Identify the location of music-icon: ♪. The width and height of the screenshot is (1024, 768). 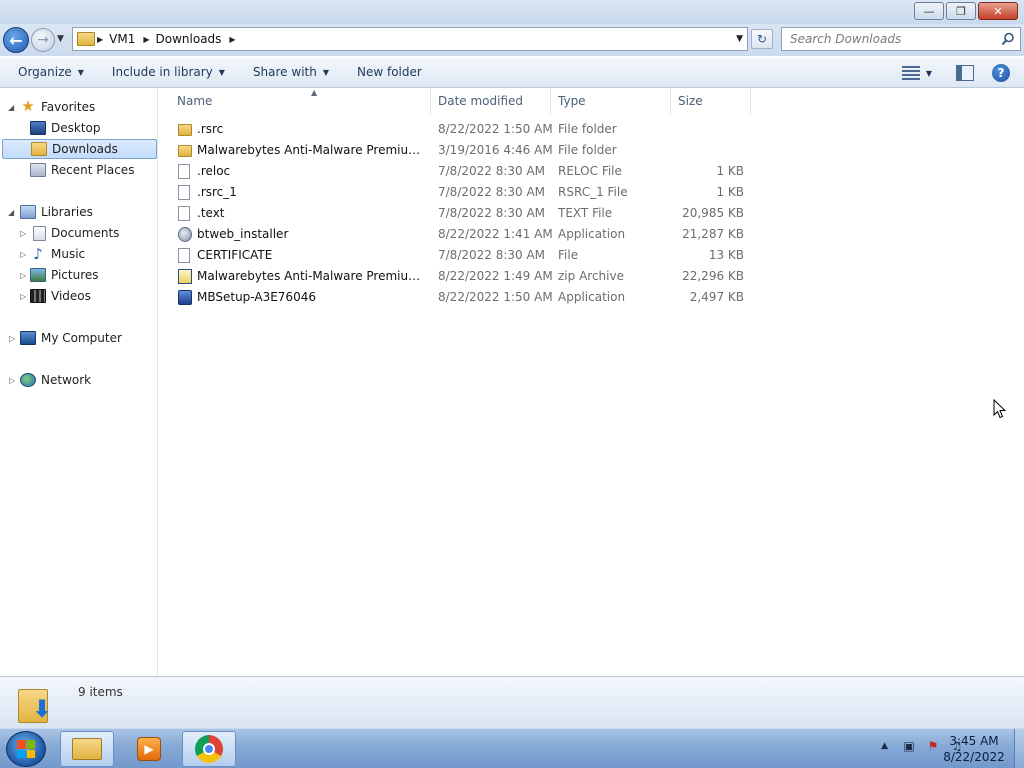
(38, 254).